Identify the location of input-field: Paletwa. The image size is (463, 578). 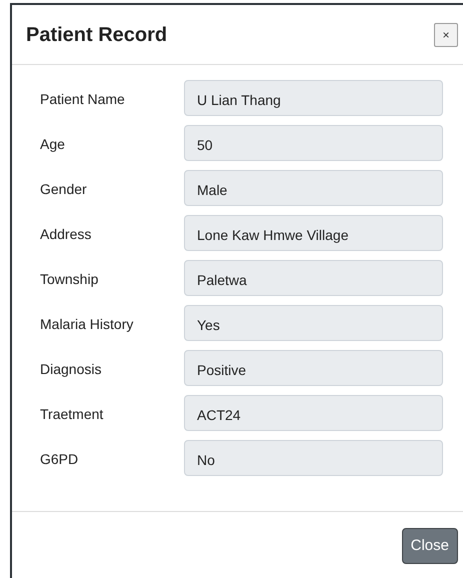
(313, 278).